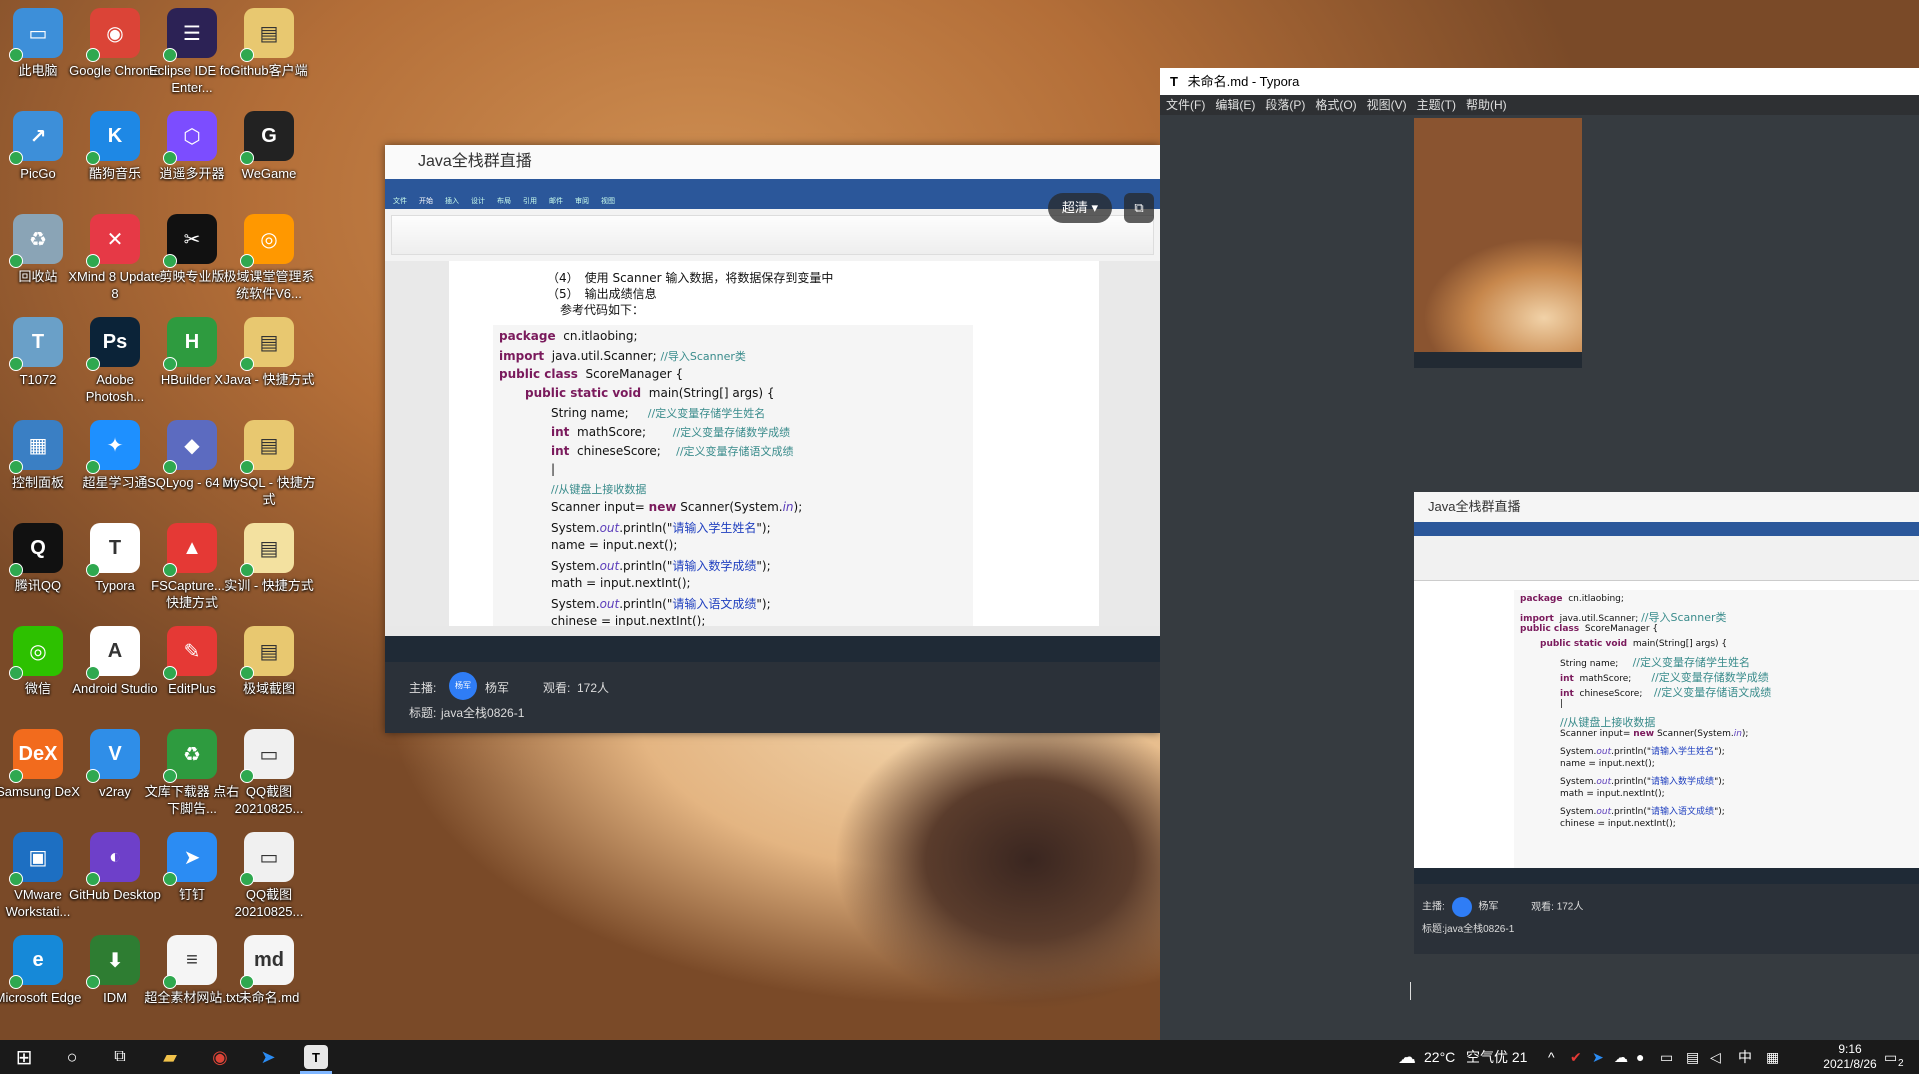 Image resolution: width=1919 pixels, height=1074 pixels. What do you see at coordinates (1598, 1057) in the screenshot?
I see `dingtalk-tray-icon: ➤` at bounding box center [1598, 1057].